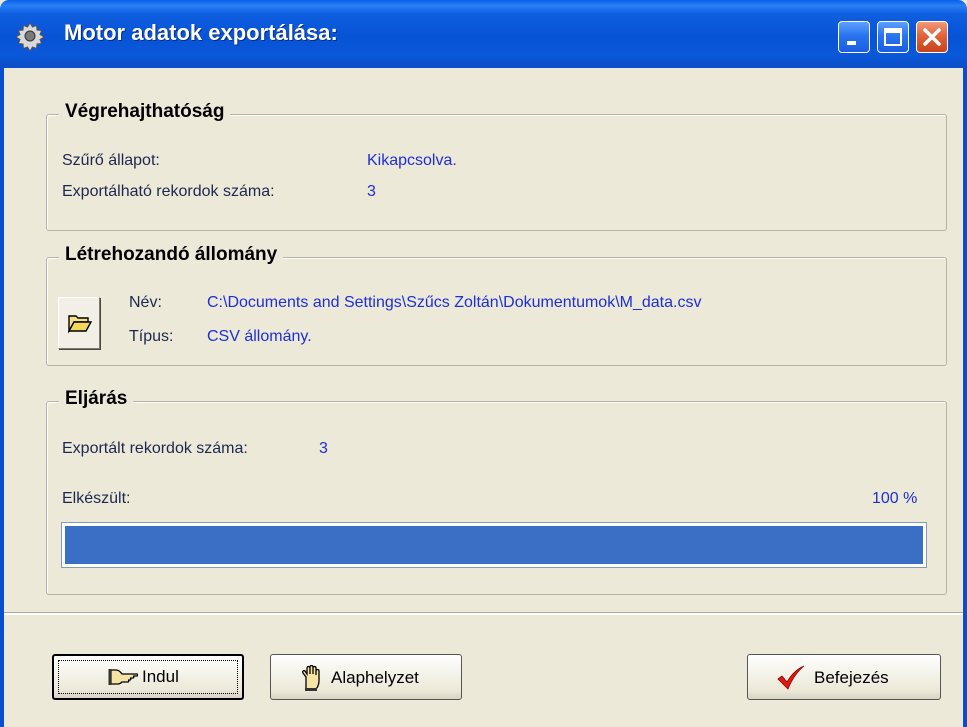 Image resolution: width=967 pixels, height=727 pixels. Describe the element at coordinates (851, 43) in the screenshot. I see `minimize-icon` at that location.